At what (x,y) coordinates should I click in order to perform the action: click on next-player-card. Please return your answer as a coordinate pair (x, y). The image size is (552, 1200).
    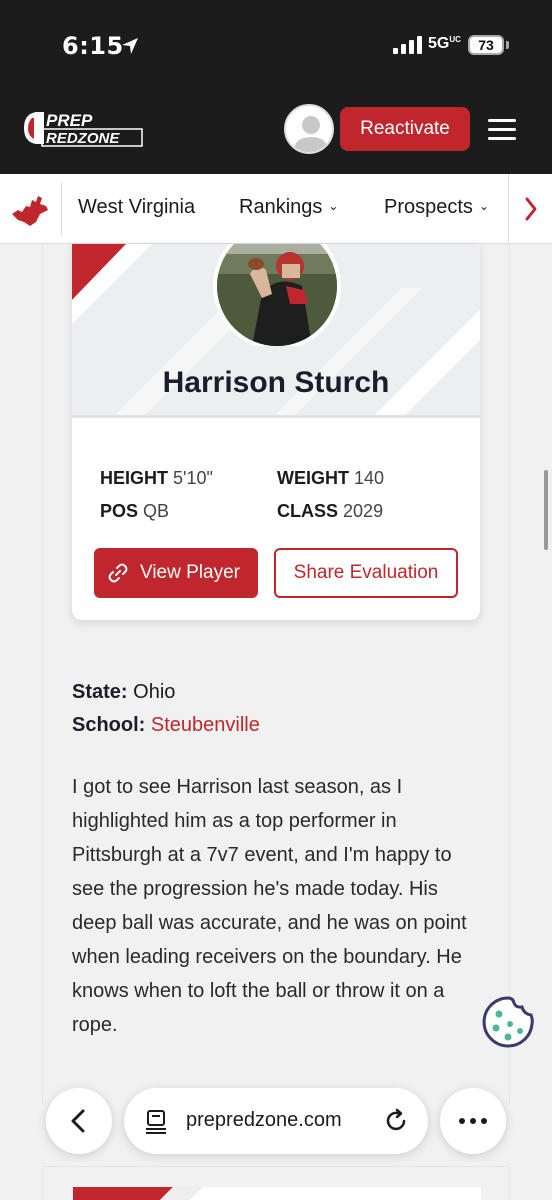
    Looking at the image, I should click on (277, 1193).